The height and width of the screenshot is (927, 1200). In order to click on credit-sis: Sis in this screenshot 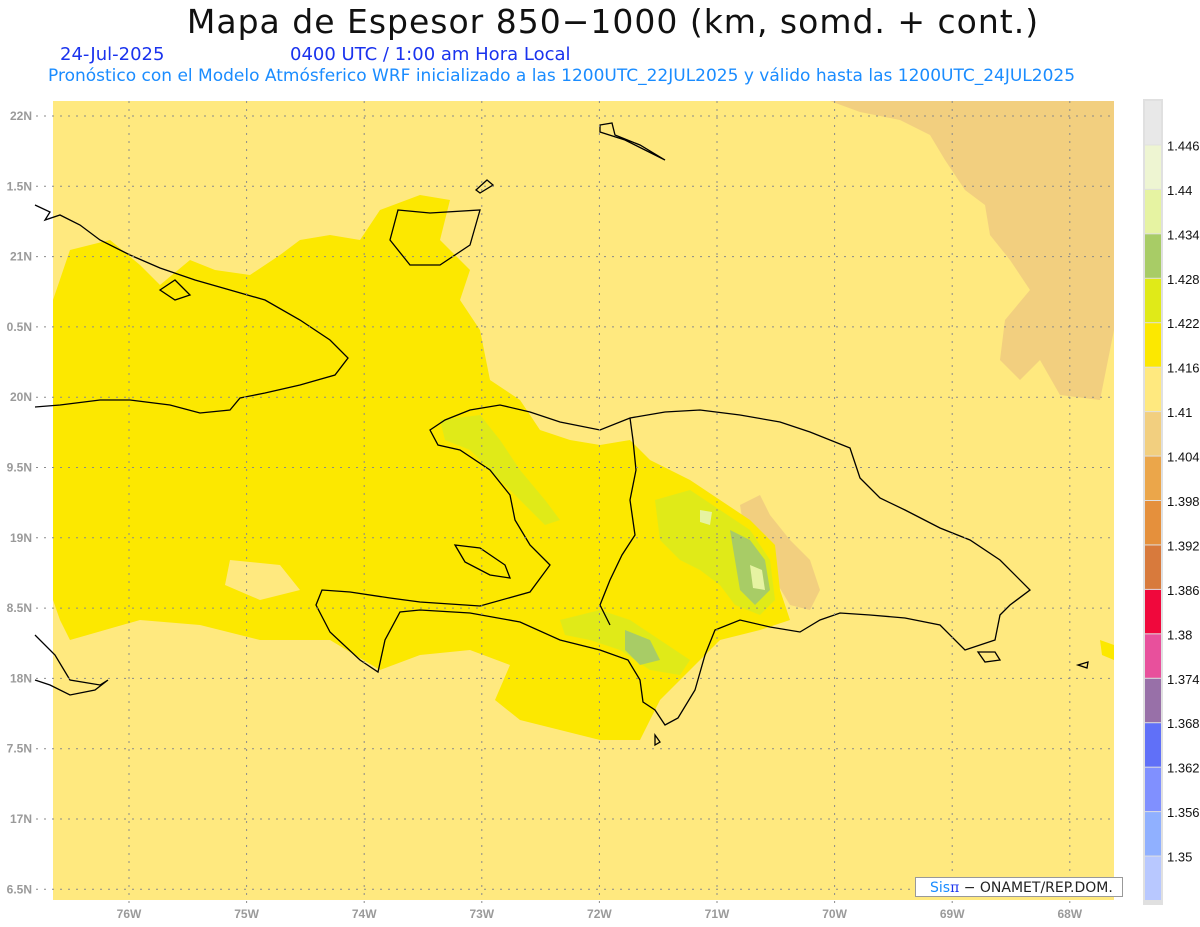, I will do `click(940, 888)`.